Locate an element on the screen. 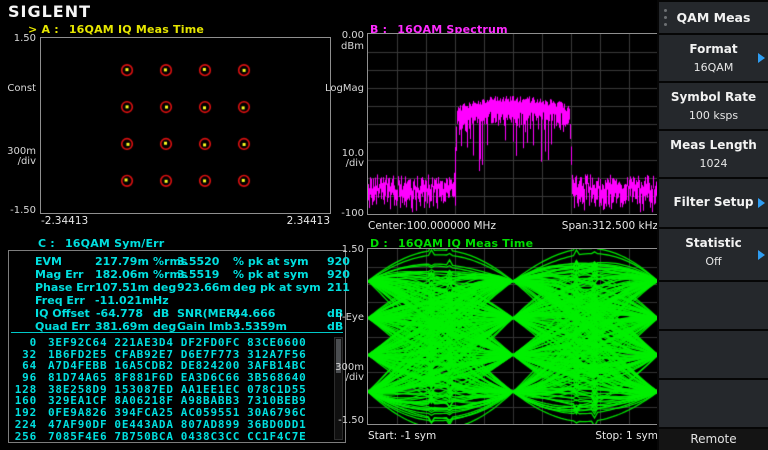 This screenshot has height=450, width=768. hex-row-index: 96 is located at coordinates (29, 378).